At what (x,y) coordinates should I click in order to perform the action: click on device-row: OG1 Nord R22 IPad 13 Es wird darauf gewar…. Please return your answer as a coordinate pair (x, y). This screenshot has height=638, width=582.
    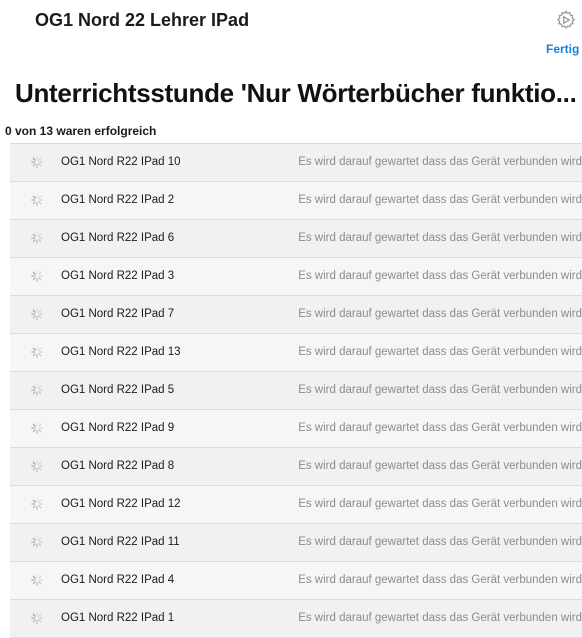
    Looking at the image, I should click on (296, 353).